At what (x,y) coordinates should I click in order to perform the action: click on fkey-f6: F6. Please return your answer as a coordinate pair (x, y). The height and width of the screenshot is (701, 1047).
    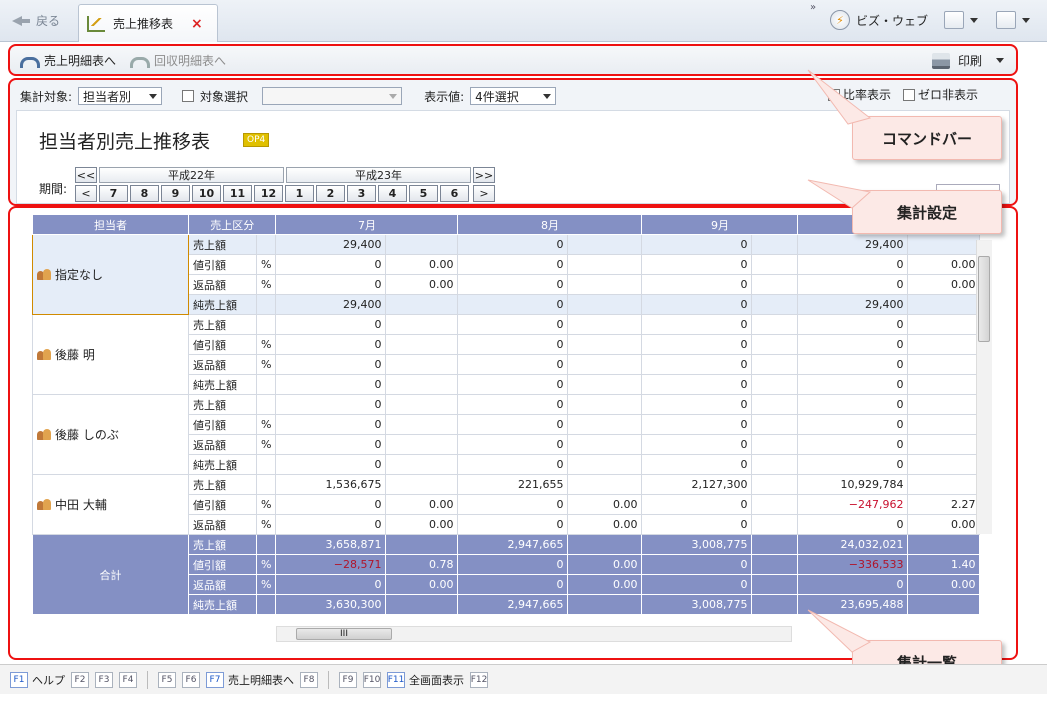
    Looking at the image, I should click on (191, 679).